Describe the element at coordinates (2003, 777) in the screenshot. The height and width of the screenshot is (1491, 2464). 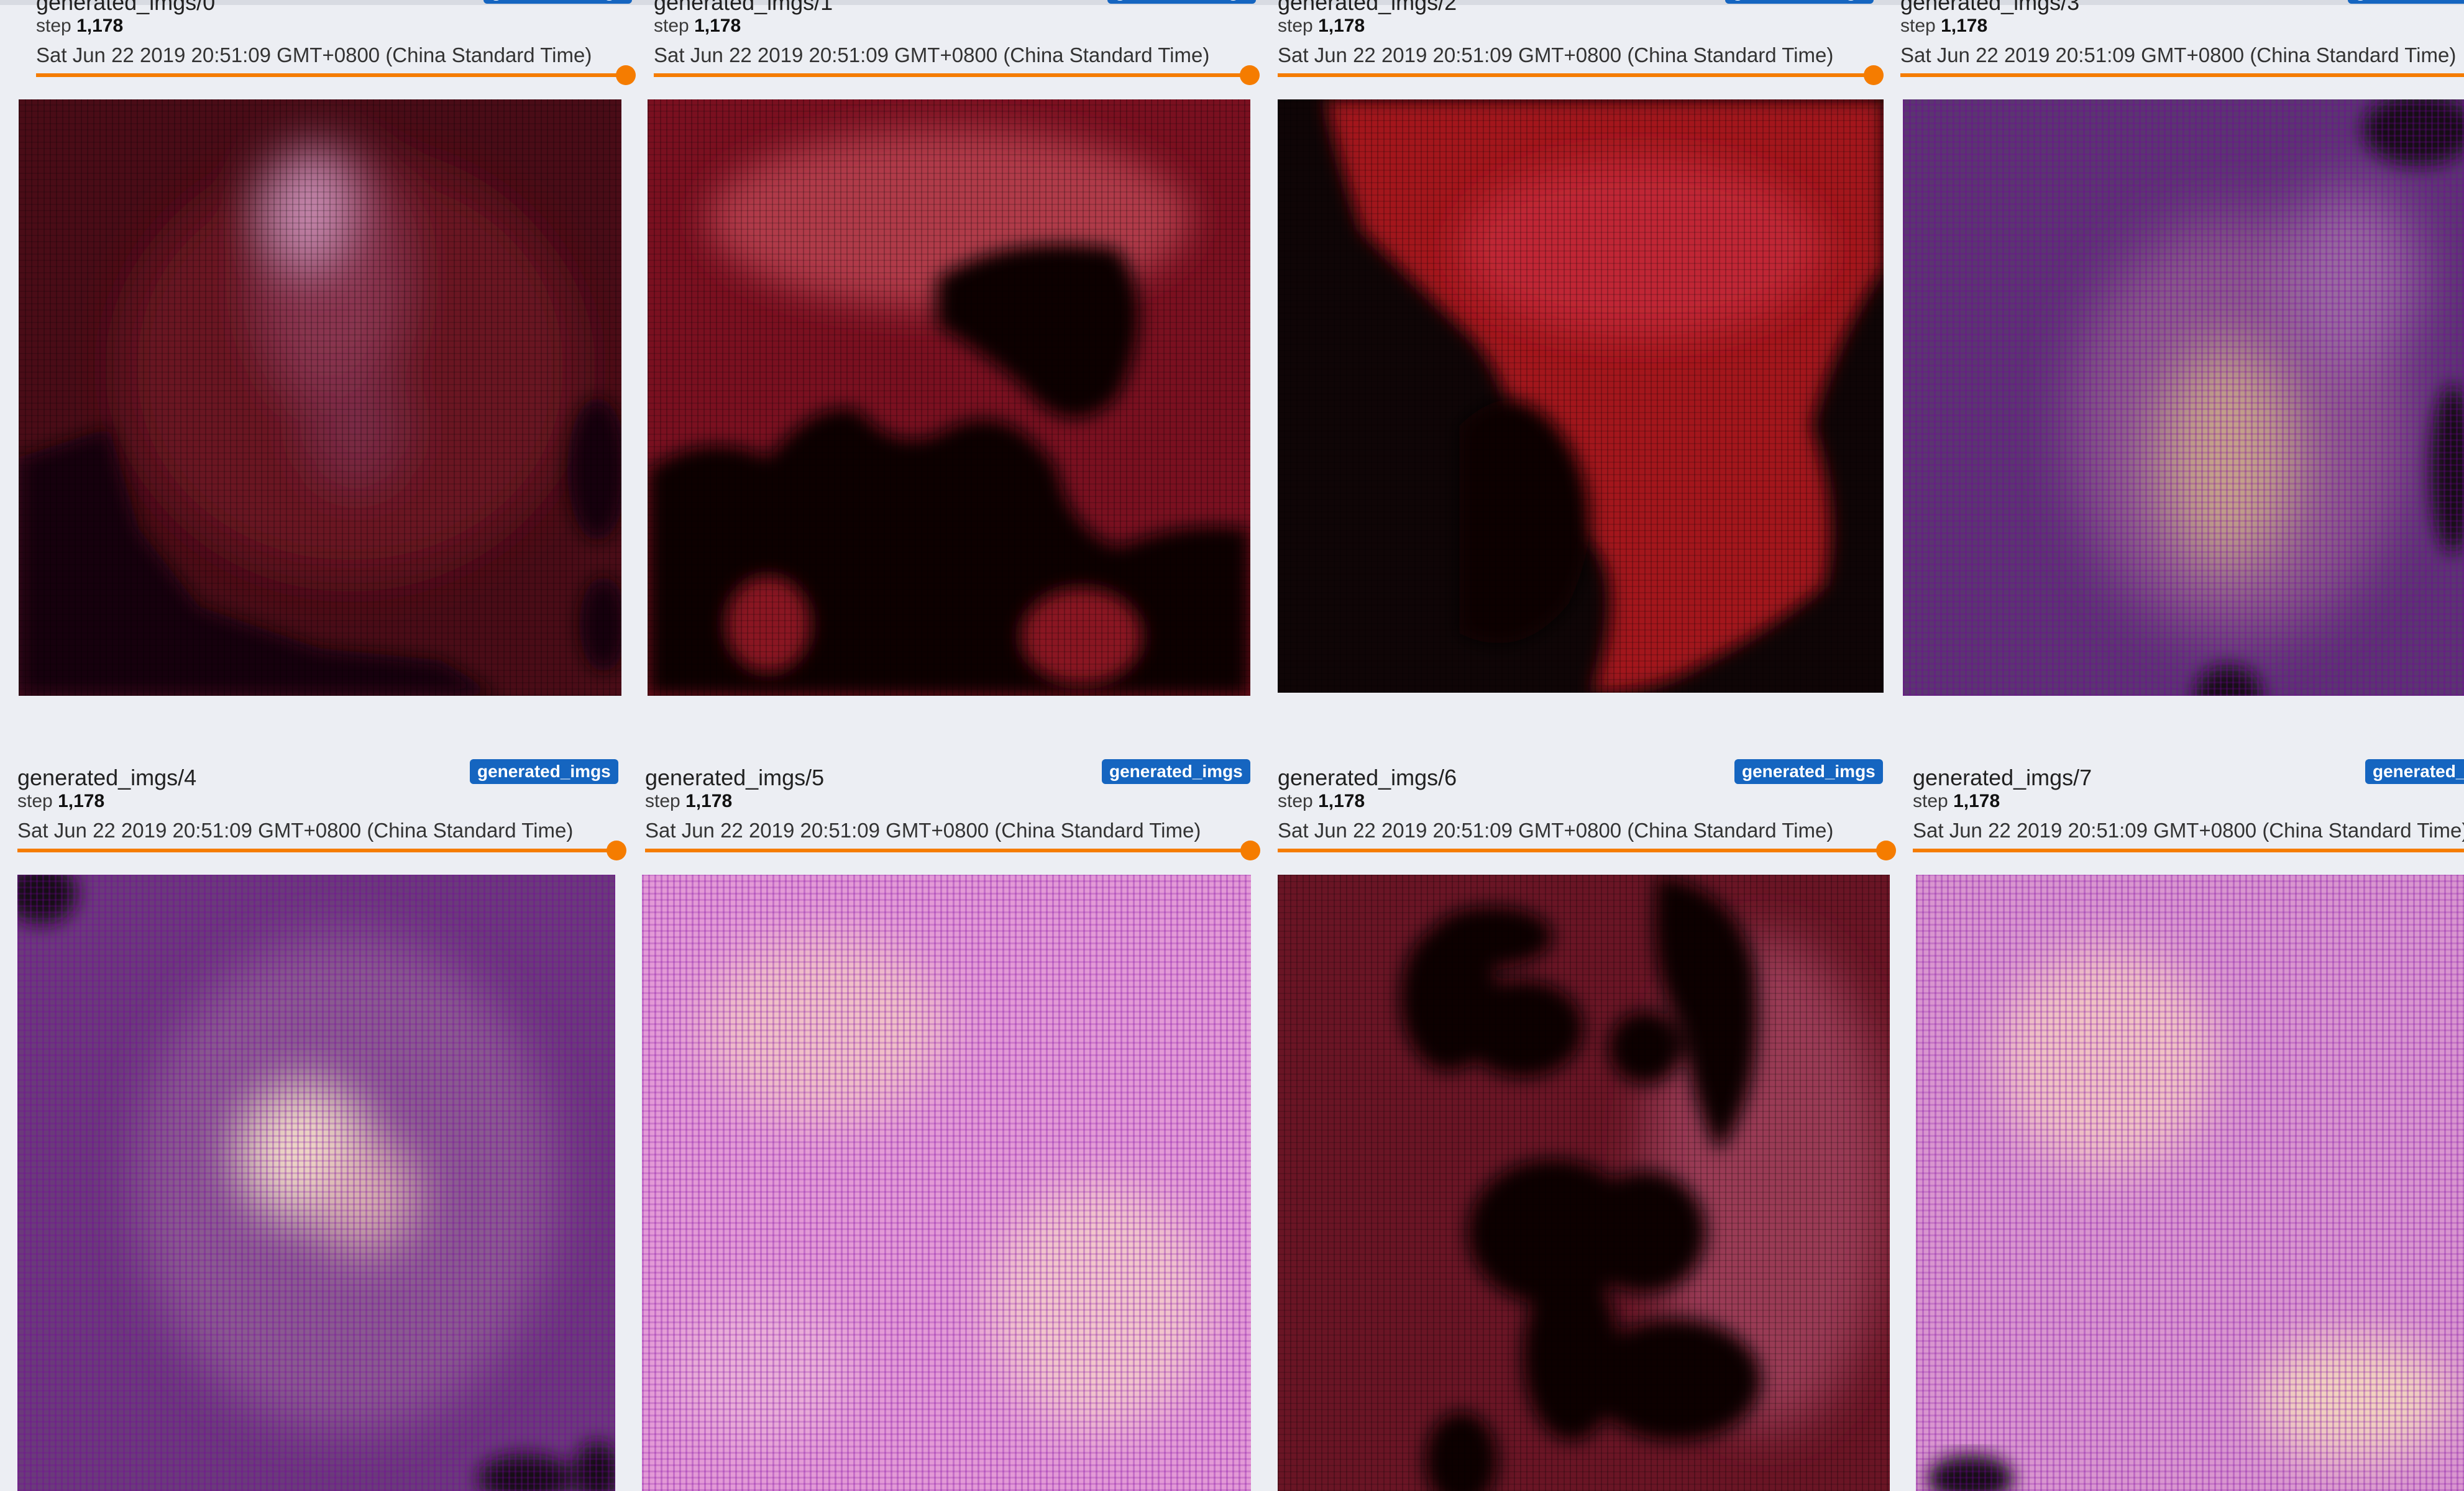
I see `card-title: generated_imgs/7` at that location.